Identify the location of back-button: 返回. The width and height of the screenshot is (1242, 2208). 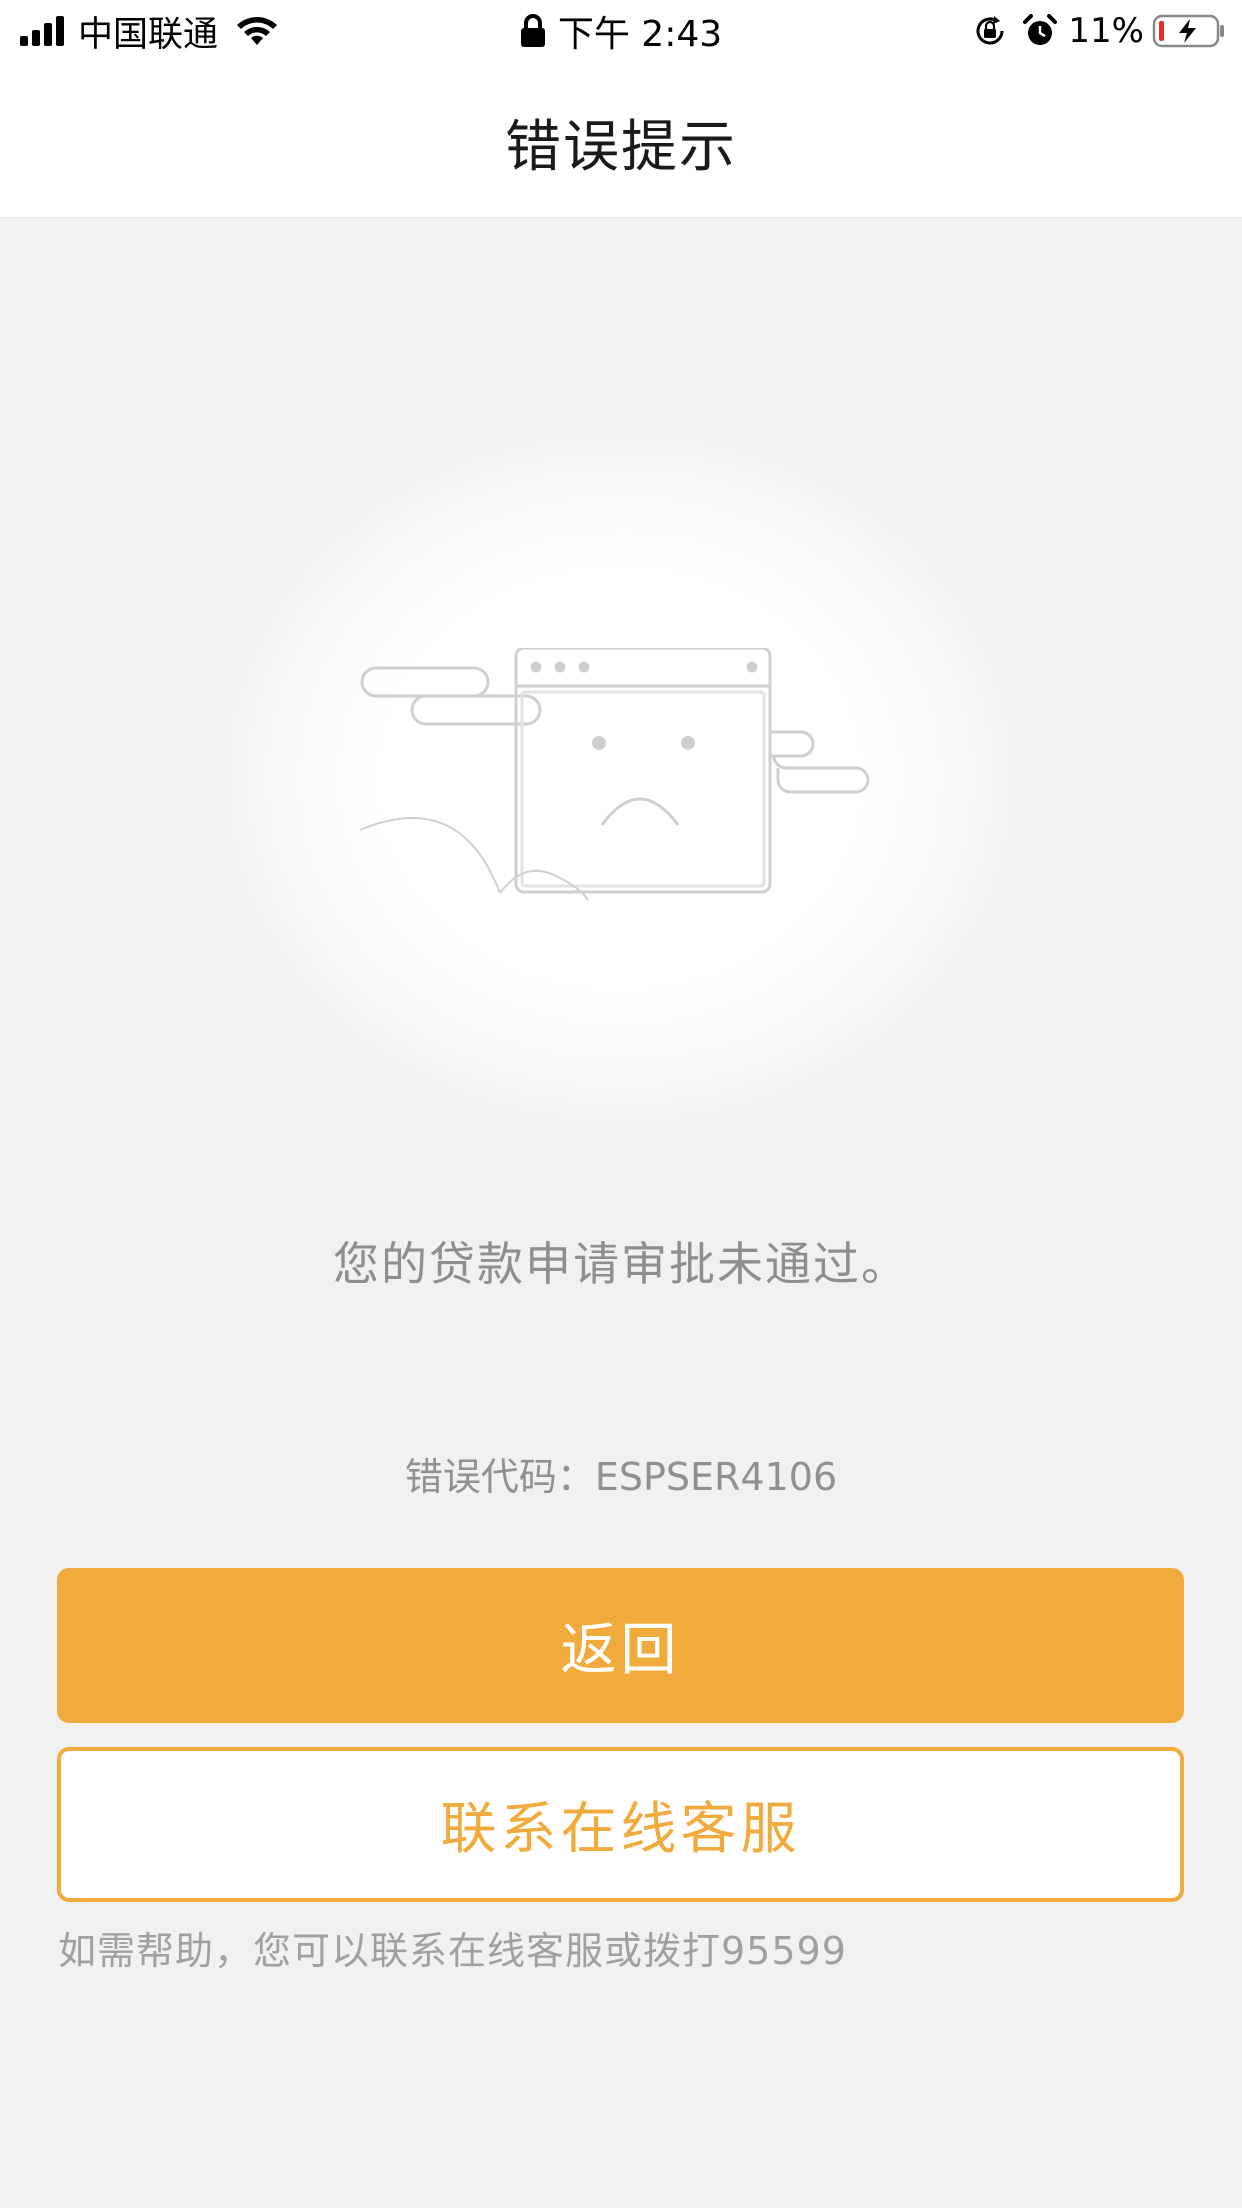
(620, 1645).